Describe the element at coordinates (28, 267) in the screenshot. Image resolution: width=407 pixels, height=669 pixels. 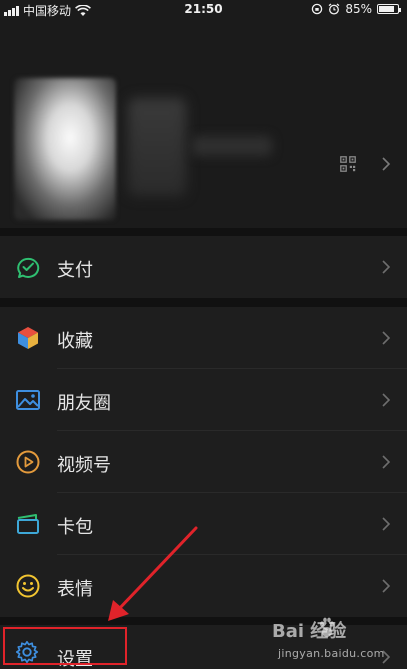
I see `payment-icon` at that location.